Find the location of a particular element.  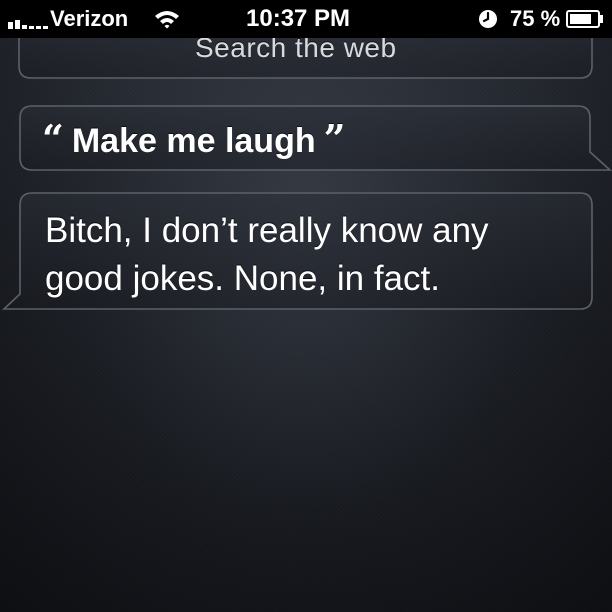

carrier-name: Verizon is located at coordinates (89, 18).